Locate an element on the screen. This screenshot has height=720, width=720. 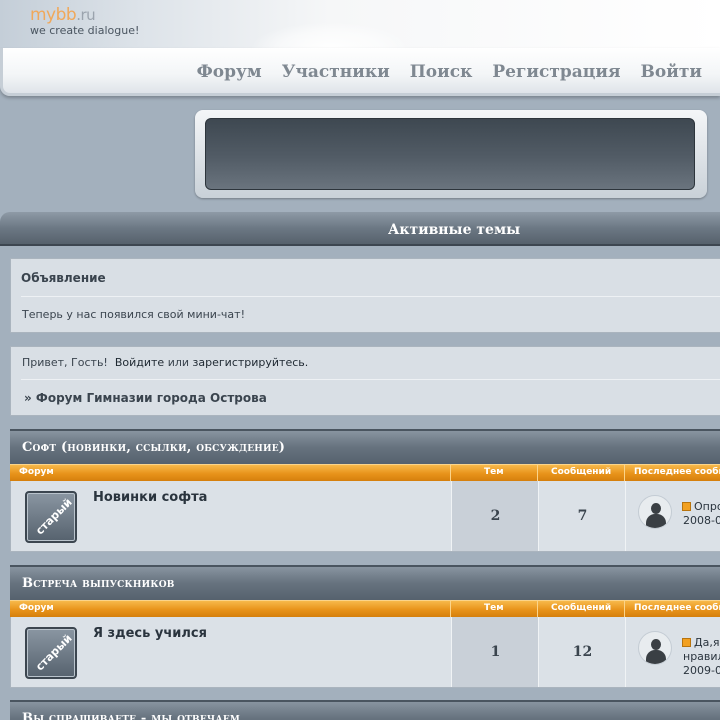
last-post-date: 2009-0 is located at coordinates (701, 670).